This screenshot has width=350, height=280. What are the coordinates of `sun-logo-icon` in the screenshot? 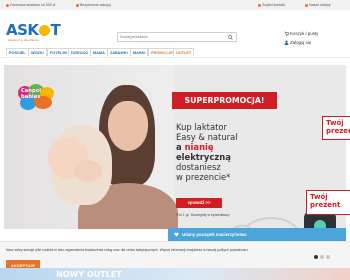 It's located at (45, 30).